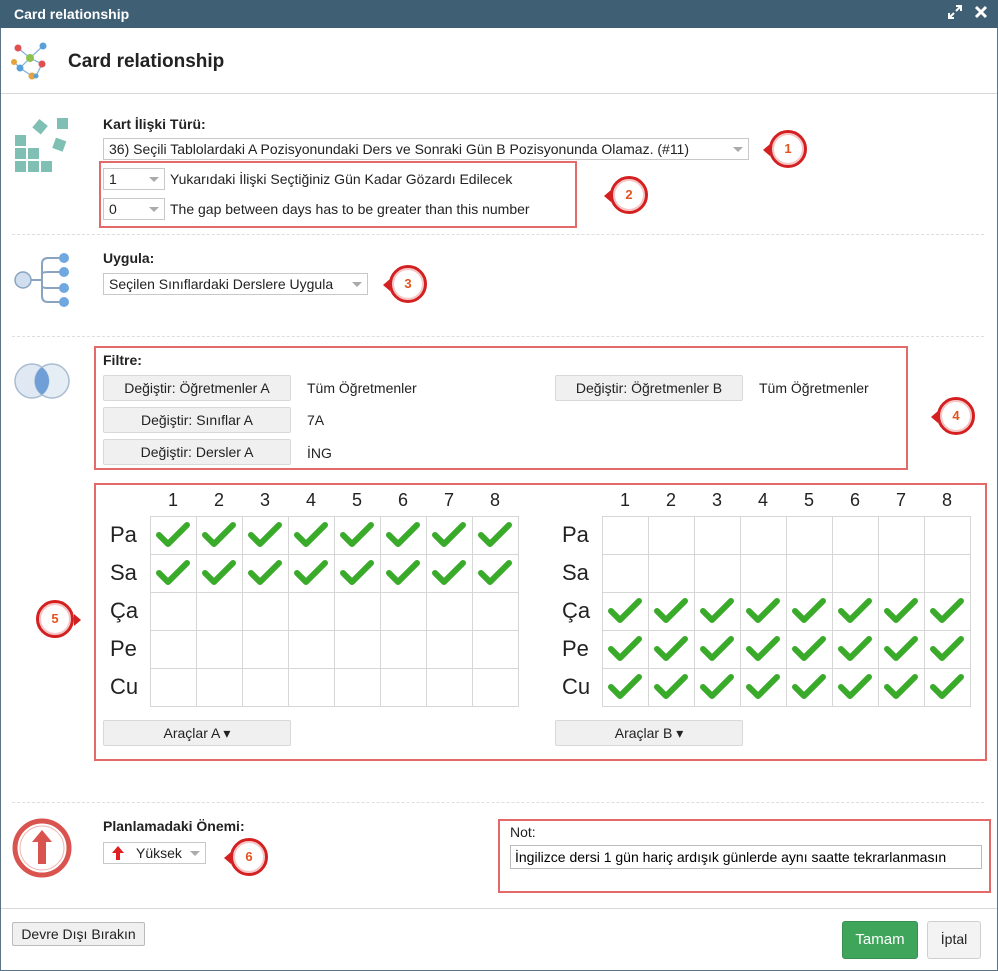  I want to click on maximize-icon, so click(955, 14).